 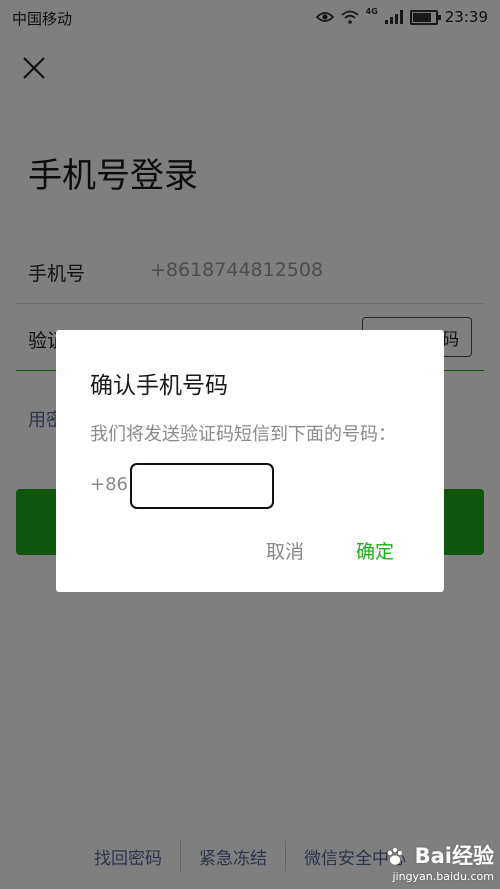 What do you see at coordinates (243, 434) in the screenshot?
I see `dialog-message: 我们将发送验证码短信到下面的号码：` at bounding box center [243, 434].